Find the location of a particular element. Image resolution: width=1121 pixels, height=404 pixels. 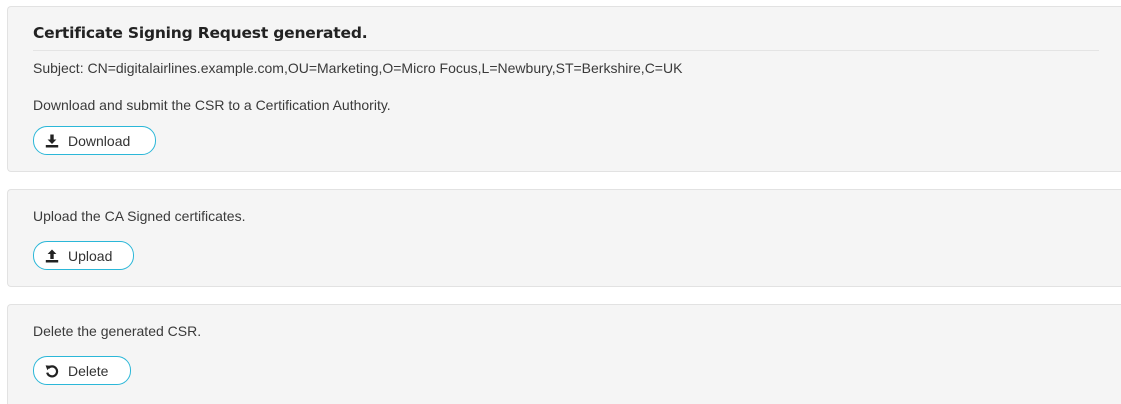

download-button: Download is located at coordinates (94, 140).